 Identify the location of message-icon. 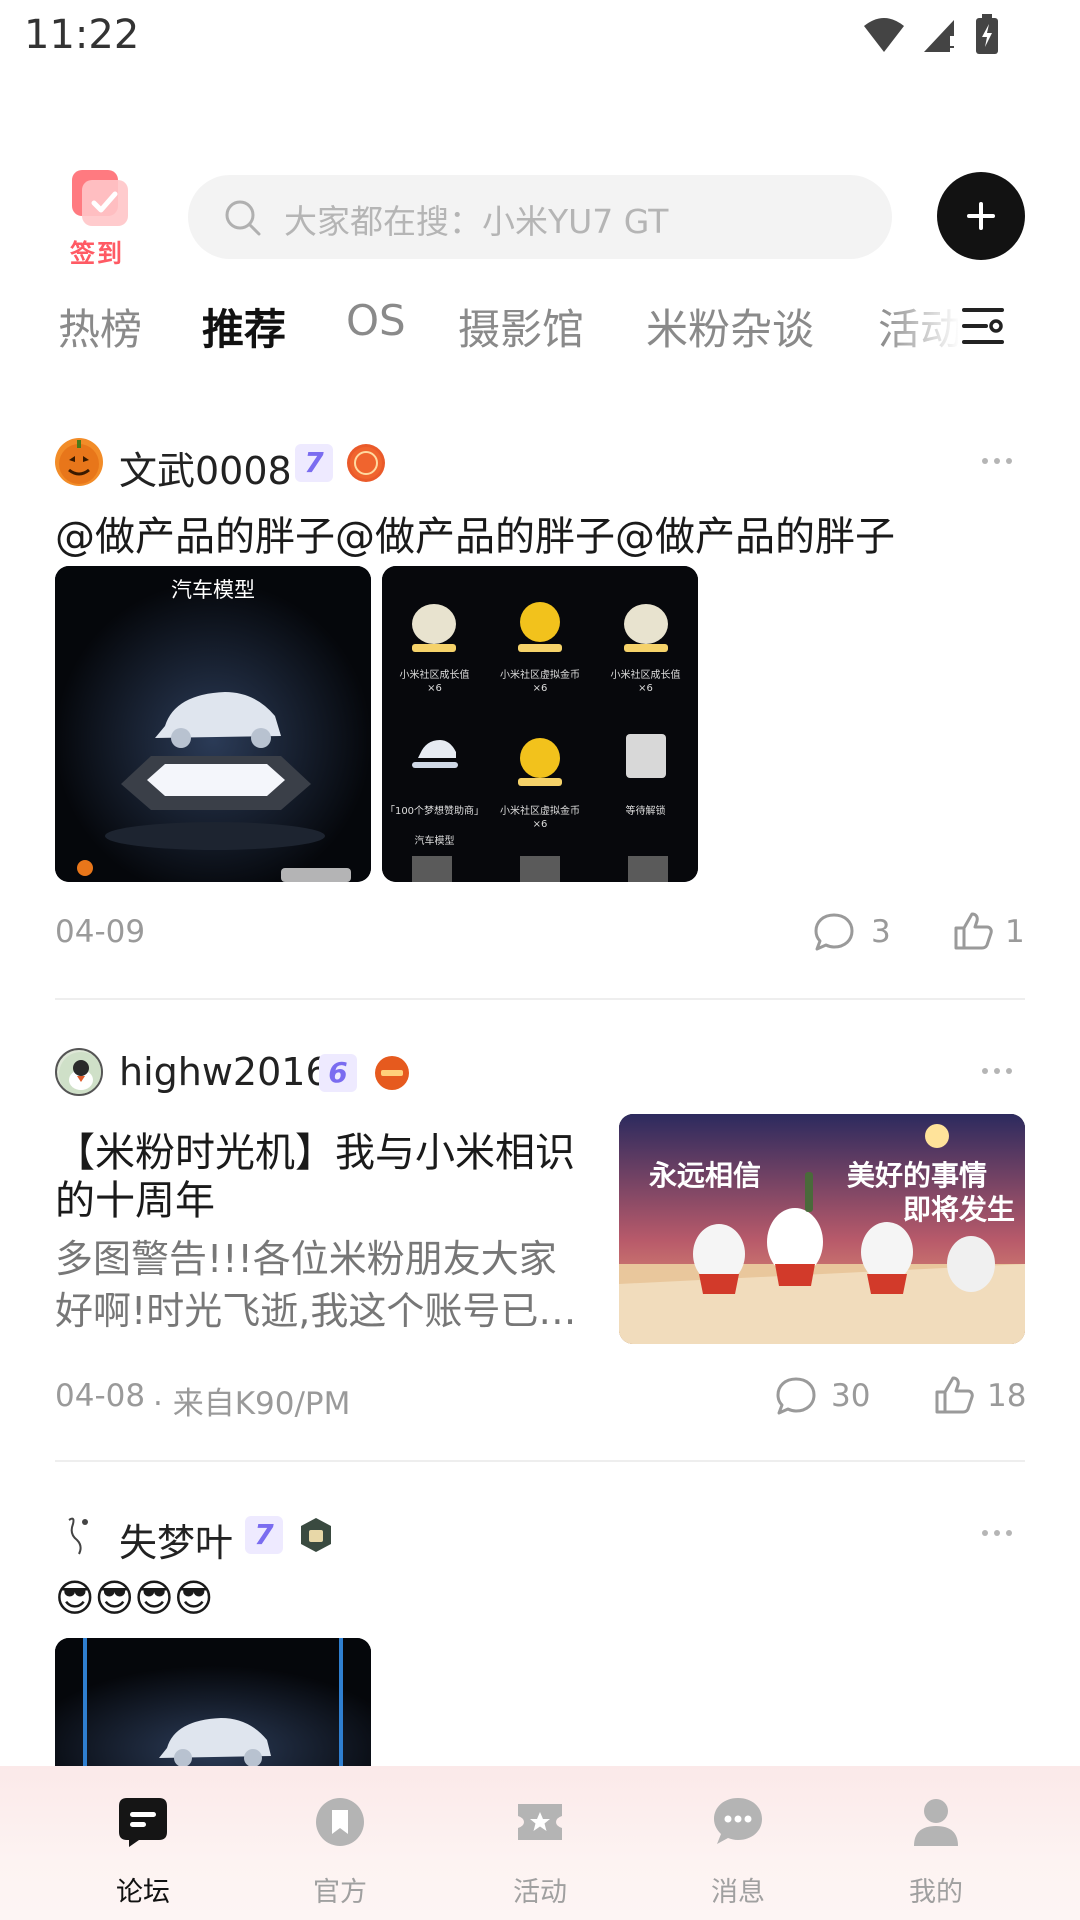
(738, 1821).